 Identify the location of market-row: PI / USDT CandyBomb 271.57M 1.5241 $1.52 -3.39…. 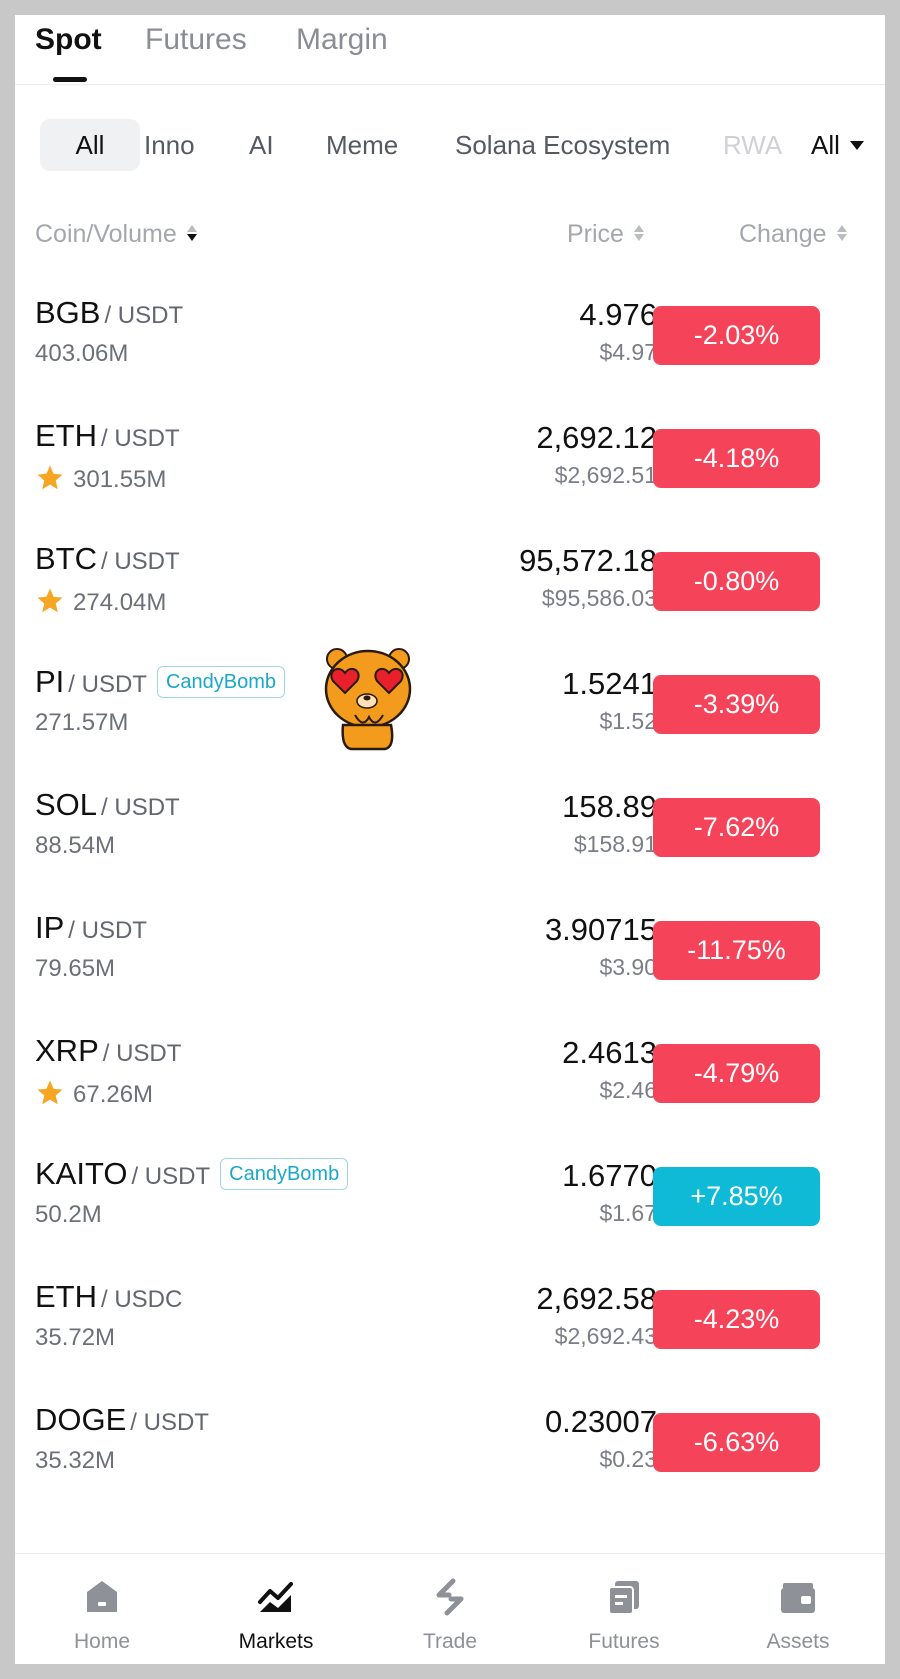
(450, 705).